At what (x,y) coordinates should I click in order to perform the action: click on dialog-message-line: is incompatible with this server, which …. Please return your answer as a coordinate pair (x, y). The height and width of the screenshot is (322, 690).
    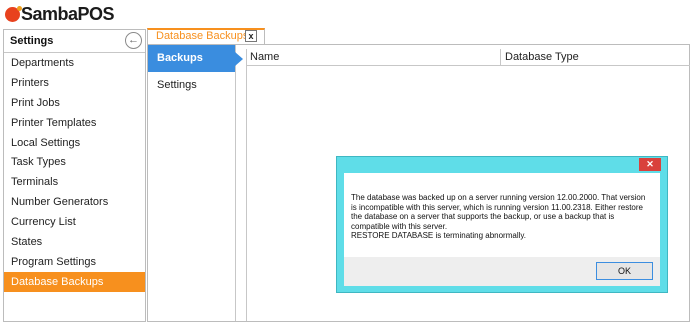
    Looking at the image, I should click on (497, 207).